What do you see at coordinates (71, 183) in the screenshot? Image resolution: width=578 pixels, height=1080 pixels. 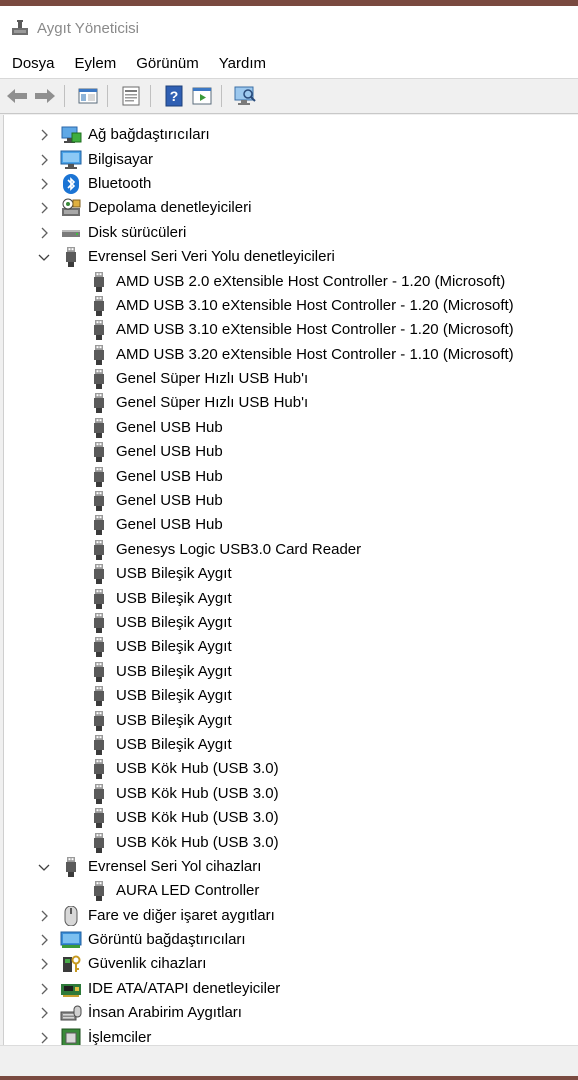 I see `bluetooth-icon` at bounding box center [71, 183].